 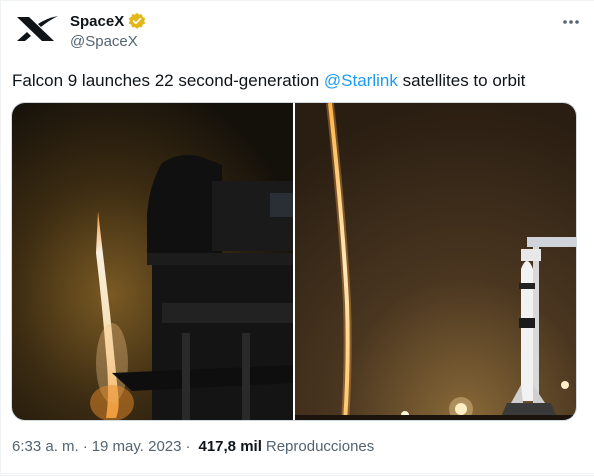 What do you see at coordinates (298, 31) in the screenshot?
I see `tweet-header: SpaceX @SpaceX` at bounding box center [298, 31].